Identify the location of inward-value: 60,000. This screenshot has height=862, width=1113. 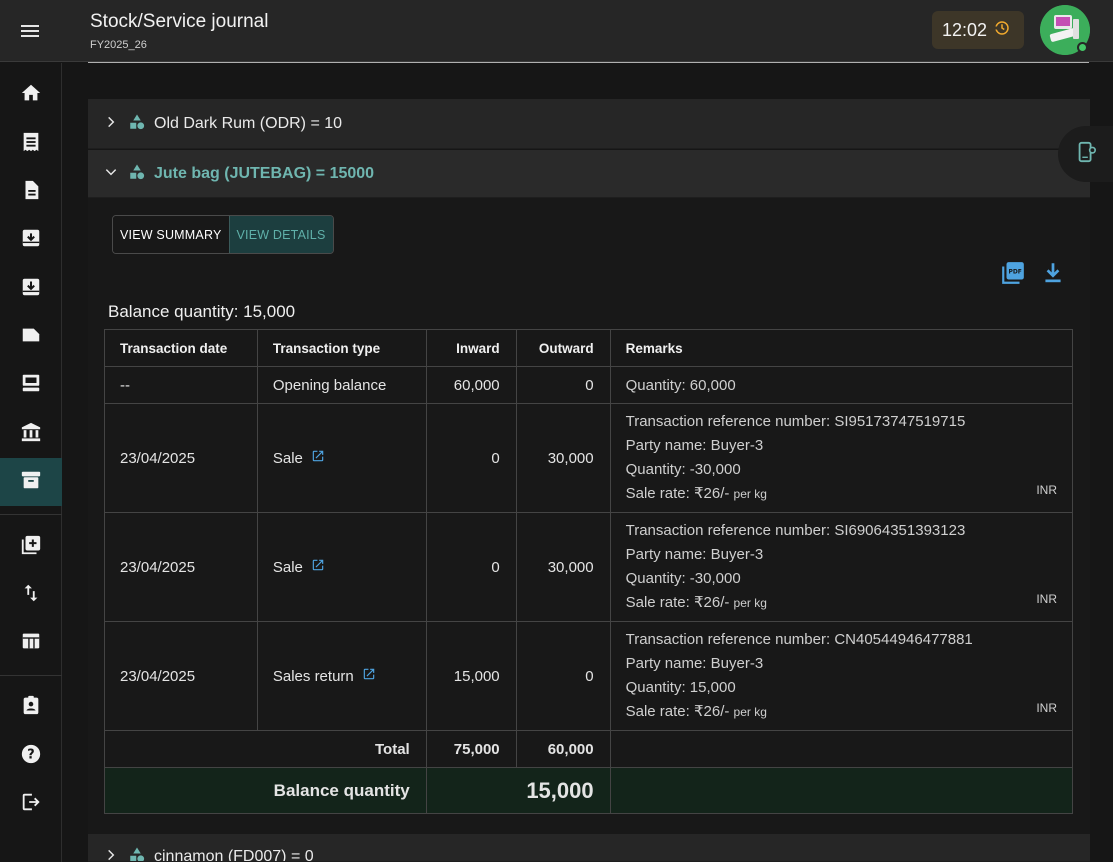
(471, 385).